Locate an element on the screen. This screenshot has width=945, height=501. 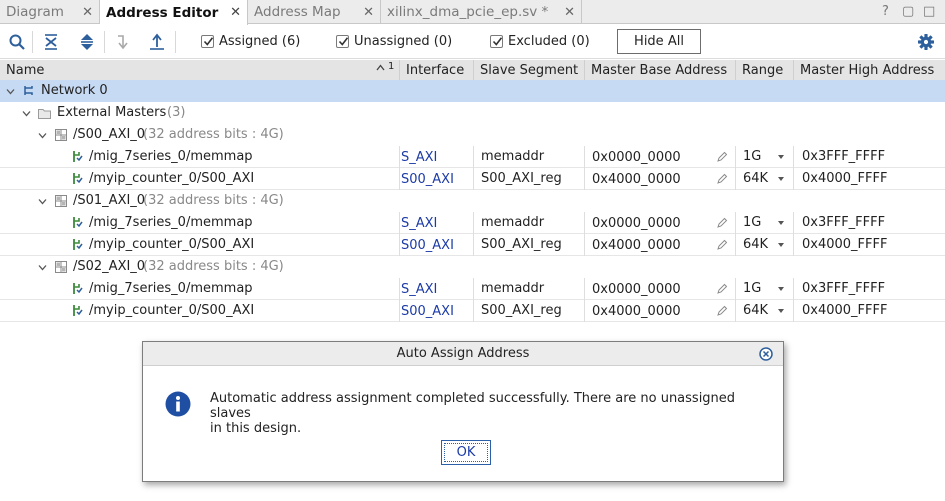
ok-button: OK is located at coordinates (466, 452).